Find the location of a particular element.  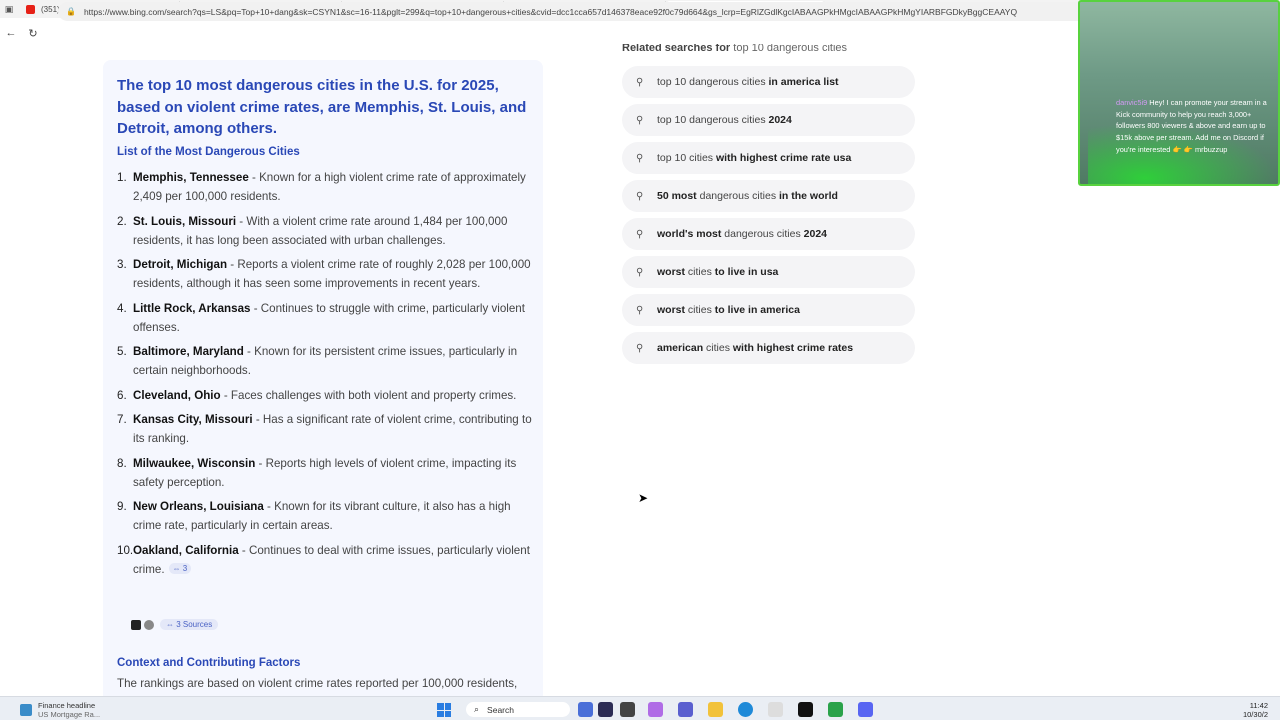

related-search-item: ⚲ worst cities to live in usa is located at coordinates (768, 272).